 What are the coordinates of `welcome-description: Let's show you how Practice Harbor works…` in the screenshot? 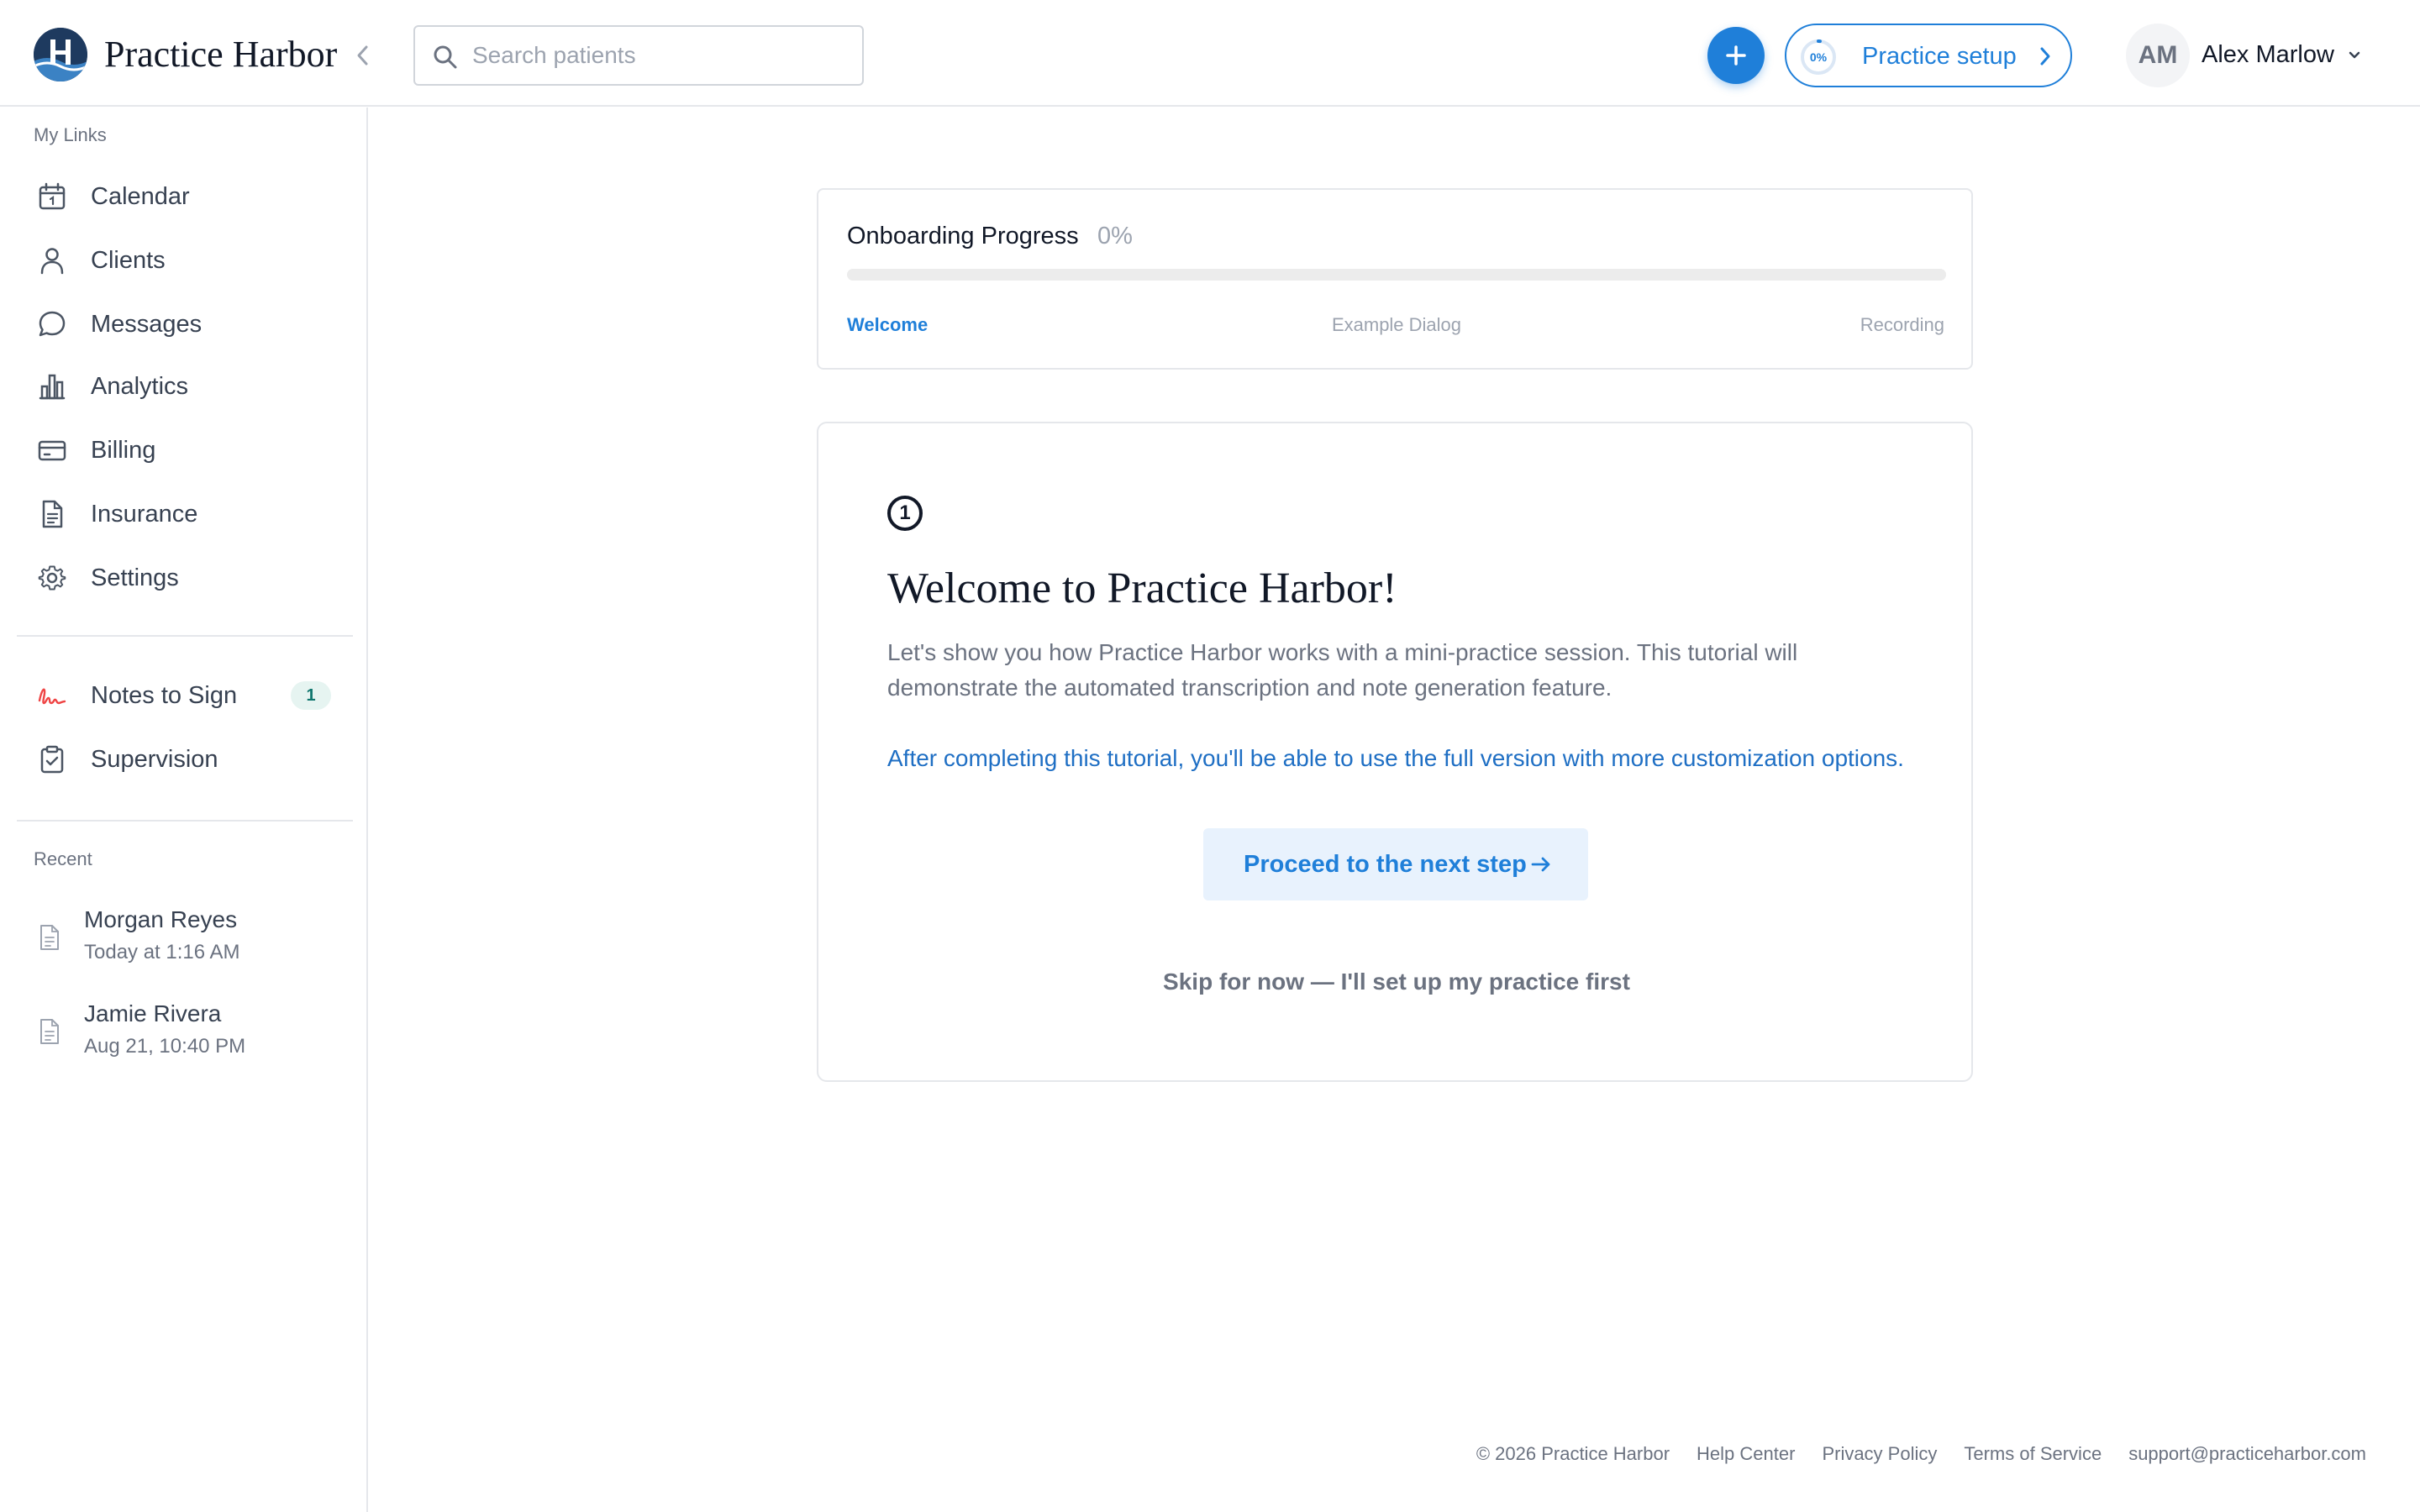 It's located at (1343, 670).